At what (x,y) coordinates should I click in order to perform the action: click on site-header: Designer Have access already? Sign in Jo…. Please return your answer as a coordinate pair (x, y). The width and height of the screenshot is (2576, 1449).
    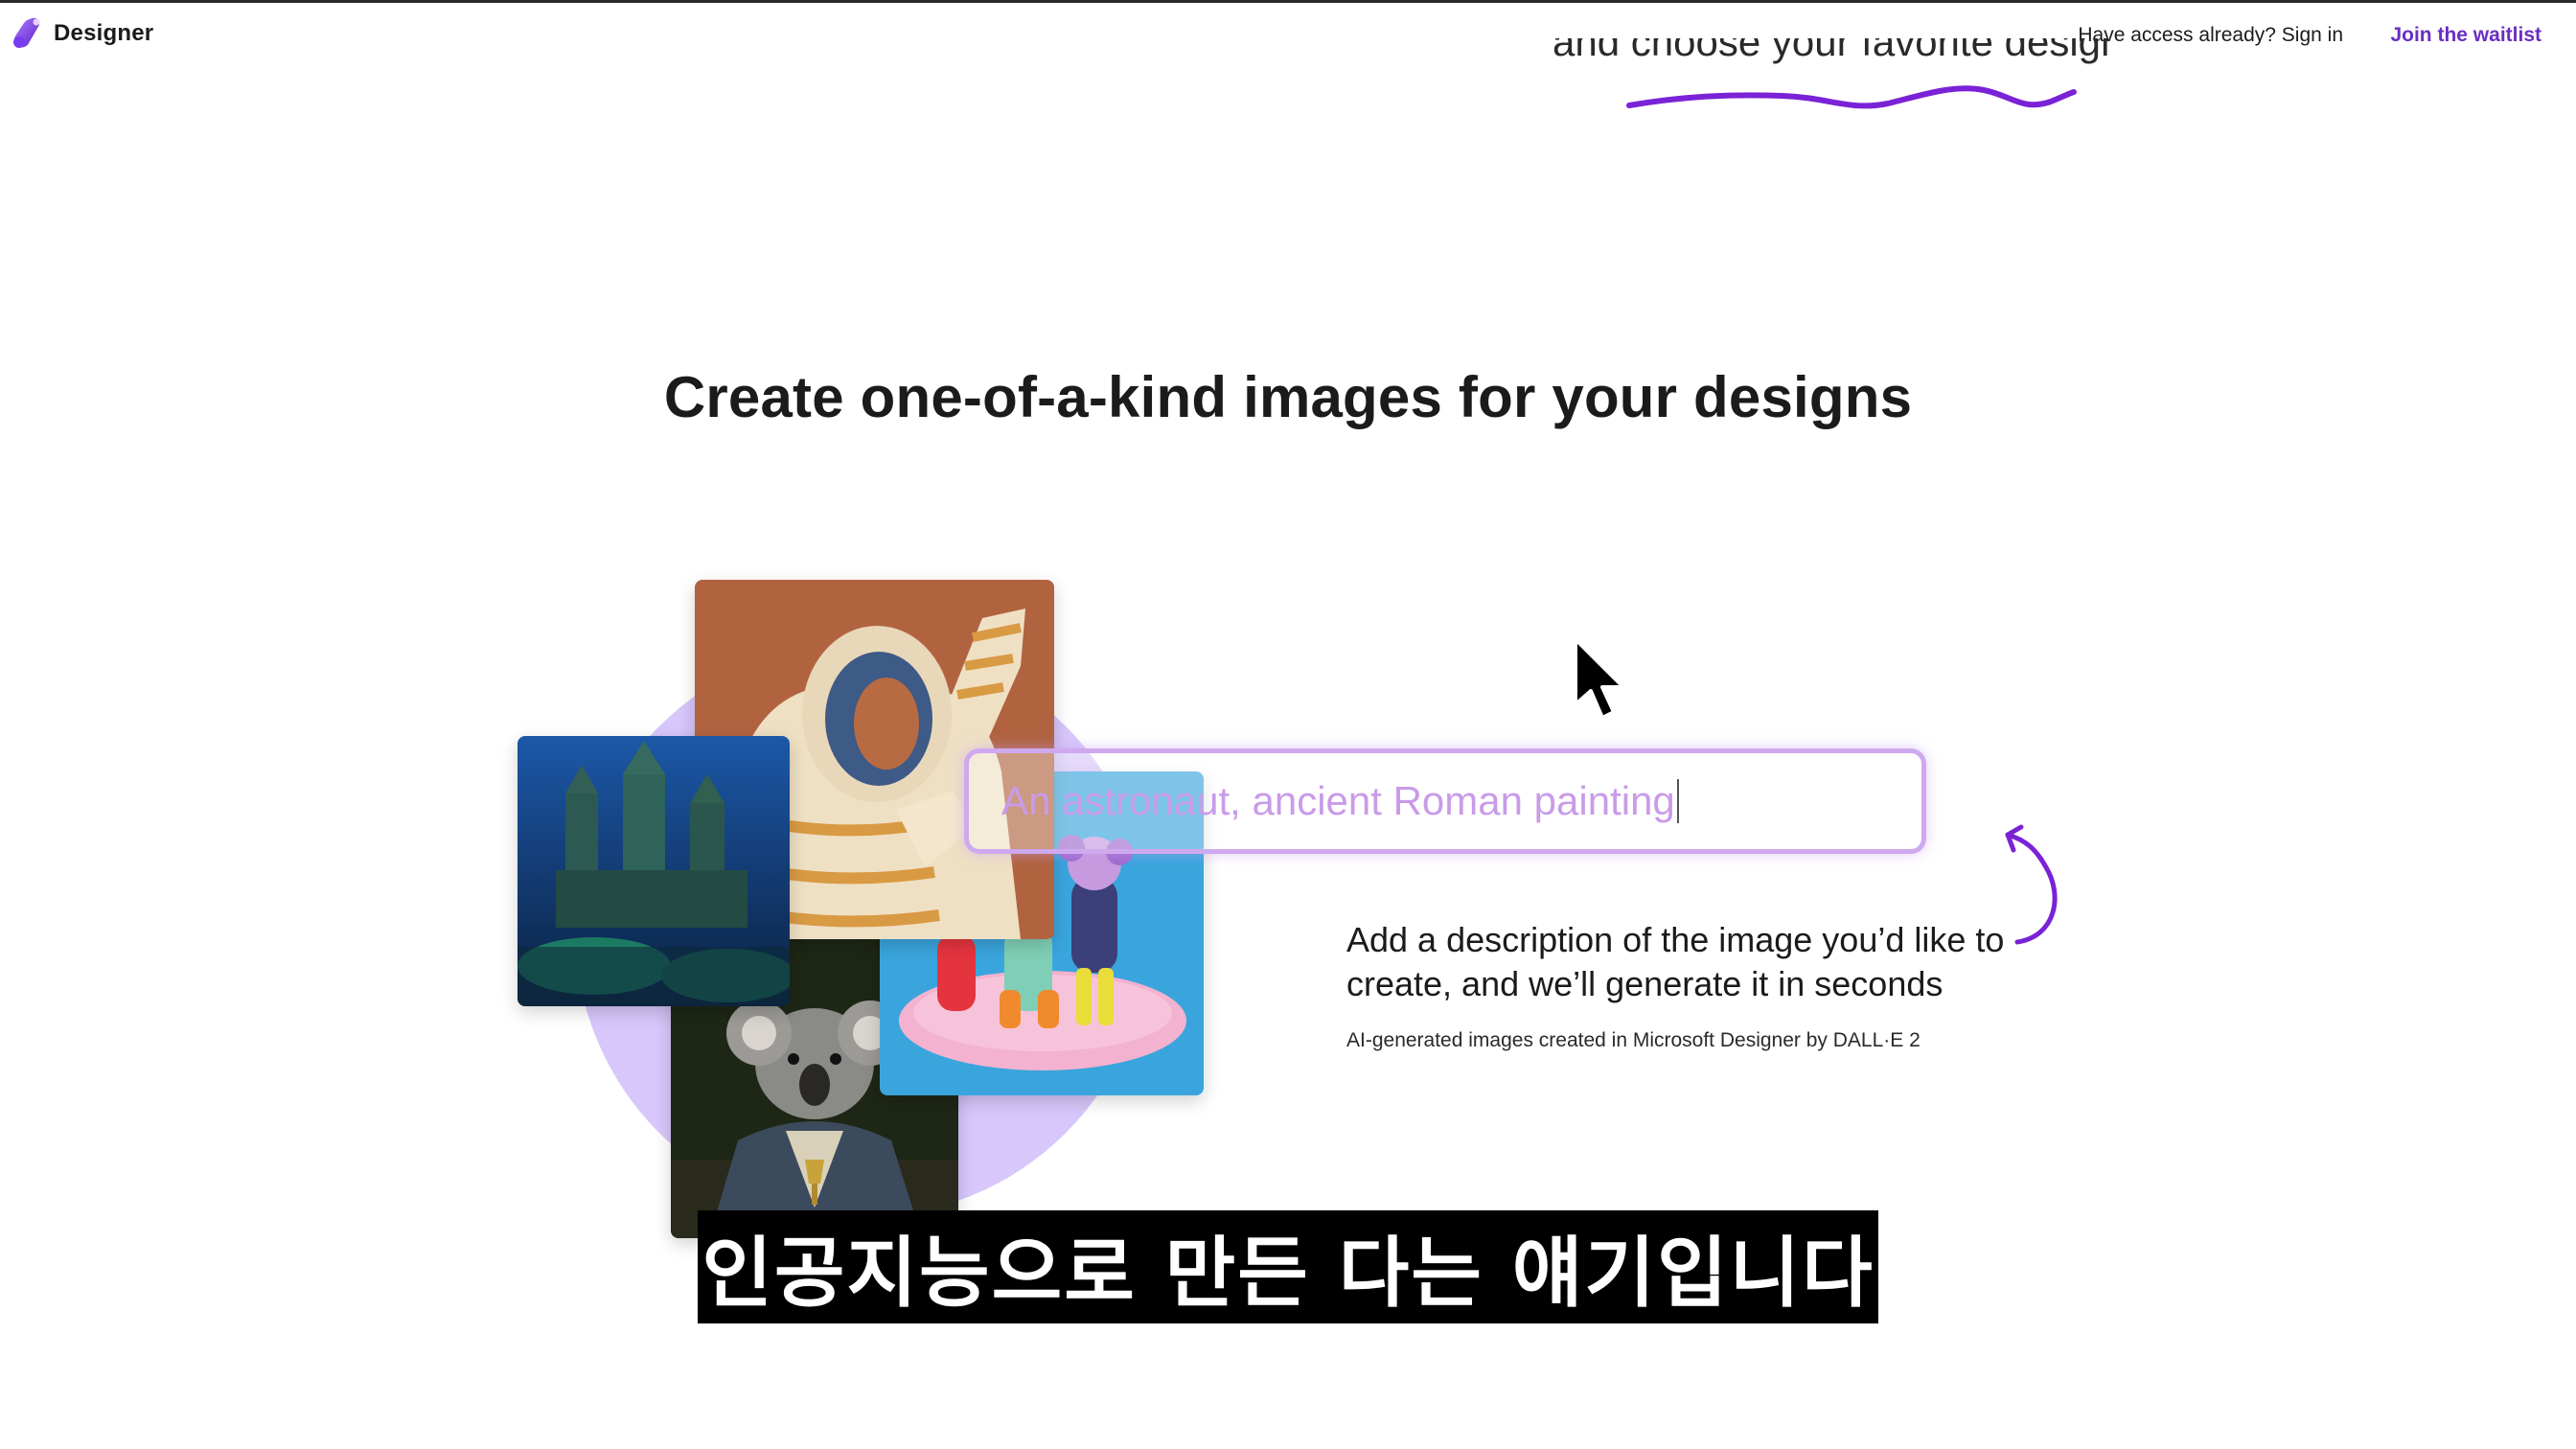
    Looking at the image, I should click on (1288, 35).